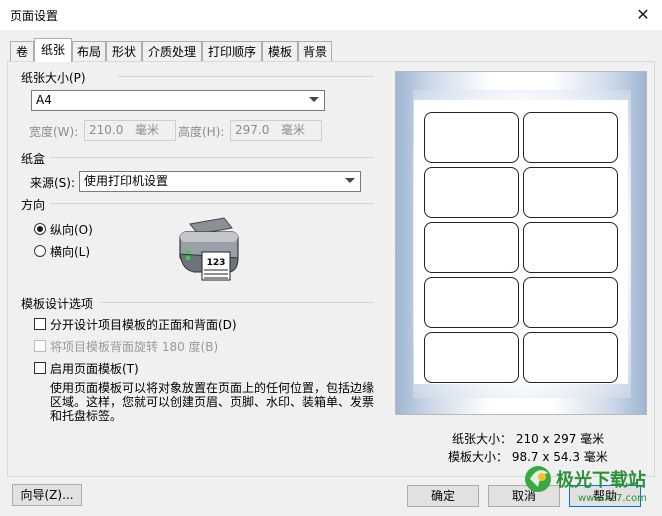 The width and height of the screenshot is (662, 516). What do you see at coordinates (40, 368) in the screenshot?
I see `enable-page-template-checkbox` at bounding box center [40, 368].